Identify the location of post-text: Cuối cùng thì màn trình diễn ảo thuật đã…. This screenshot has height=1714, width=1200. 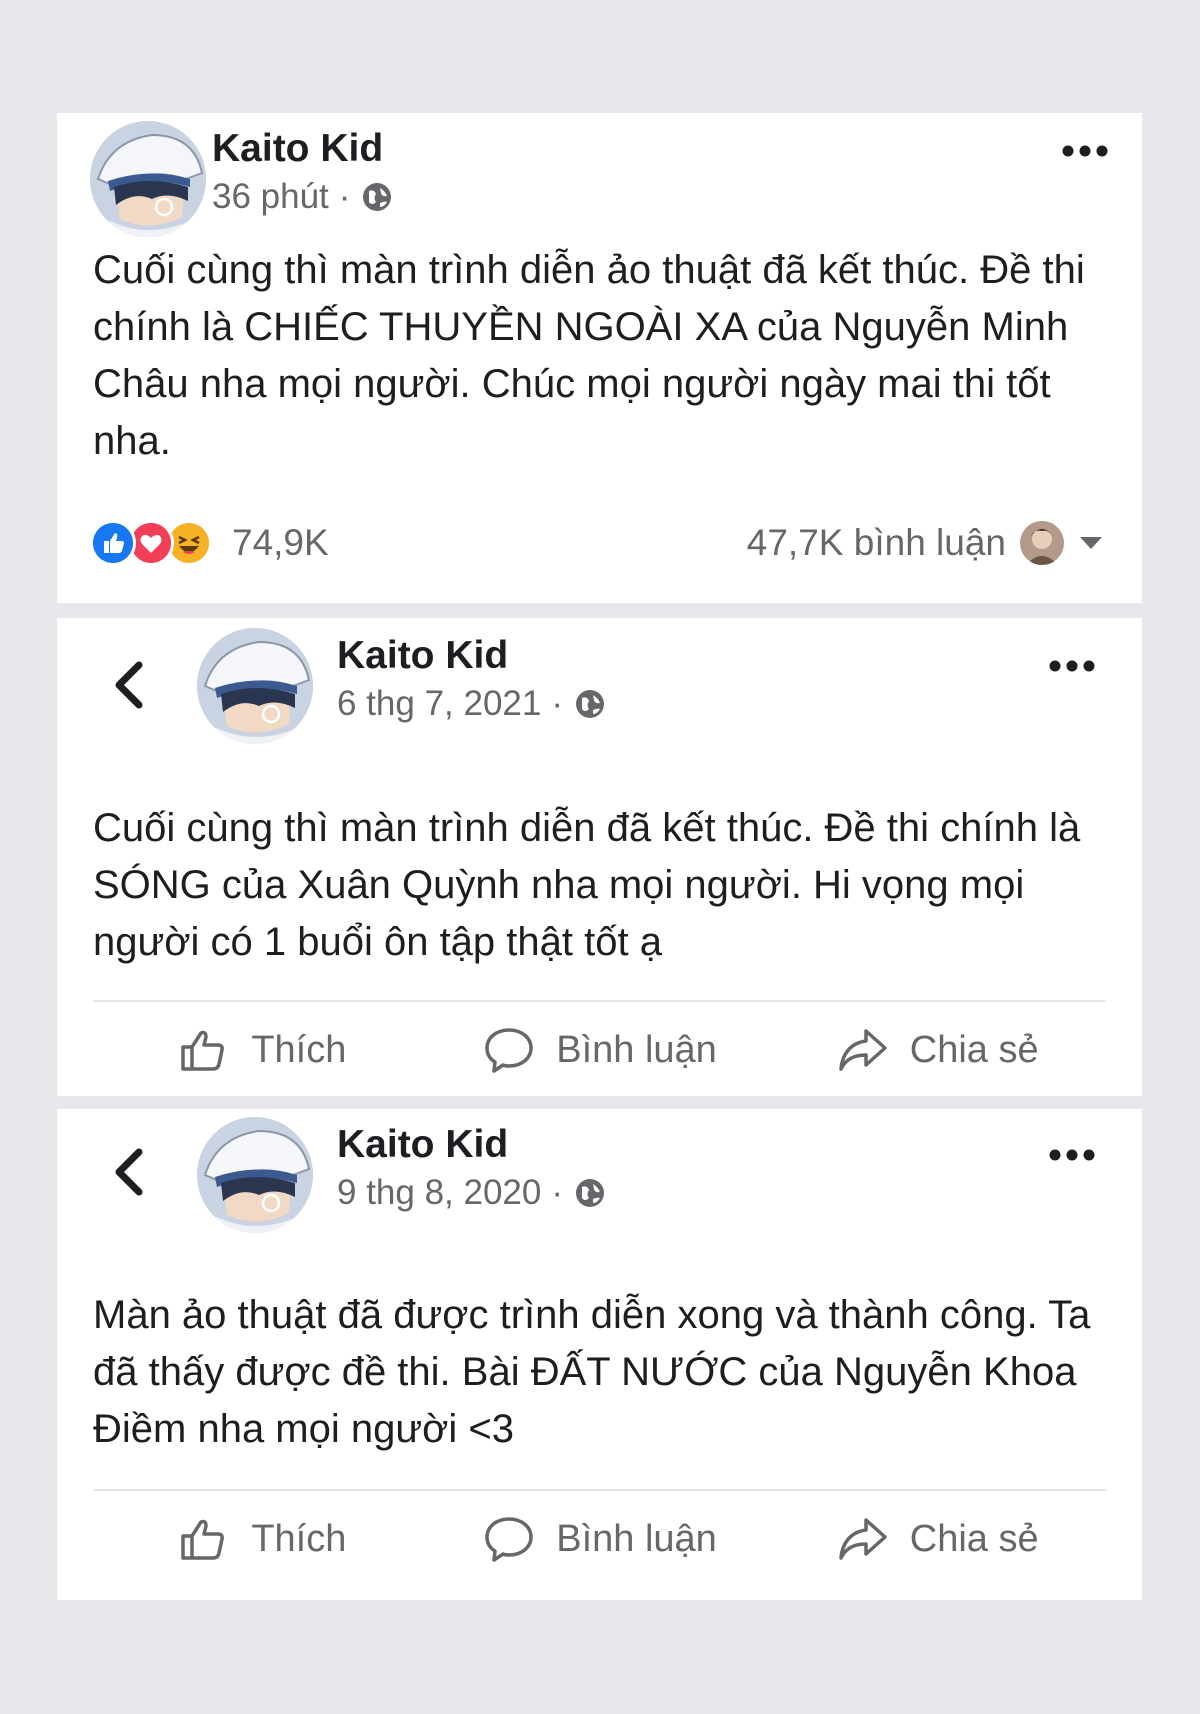
(589, 355).